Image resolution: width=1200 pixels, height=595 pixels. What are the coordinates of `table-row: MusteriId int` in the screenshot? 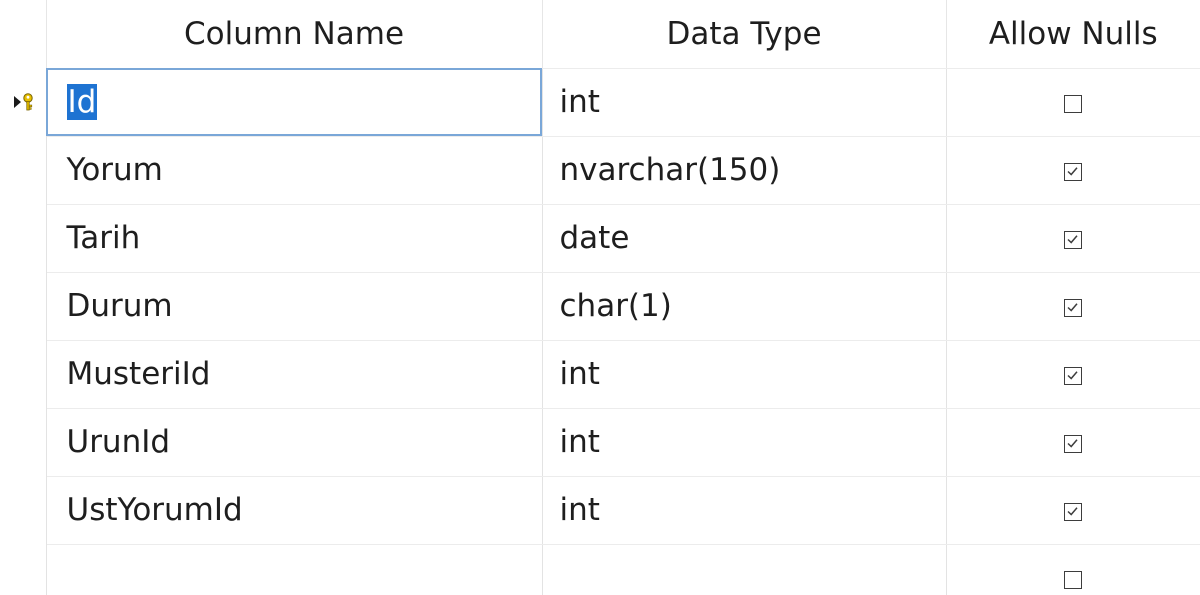 It's located at (600, 374).